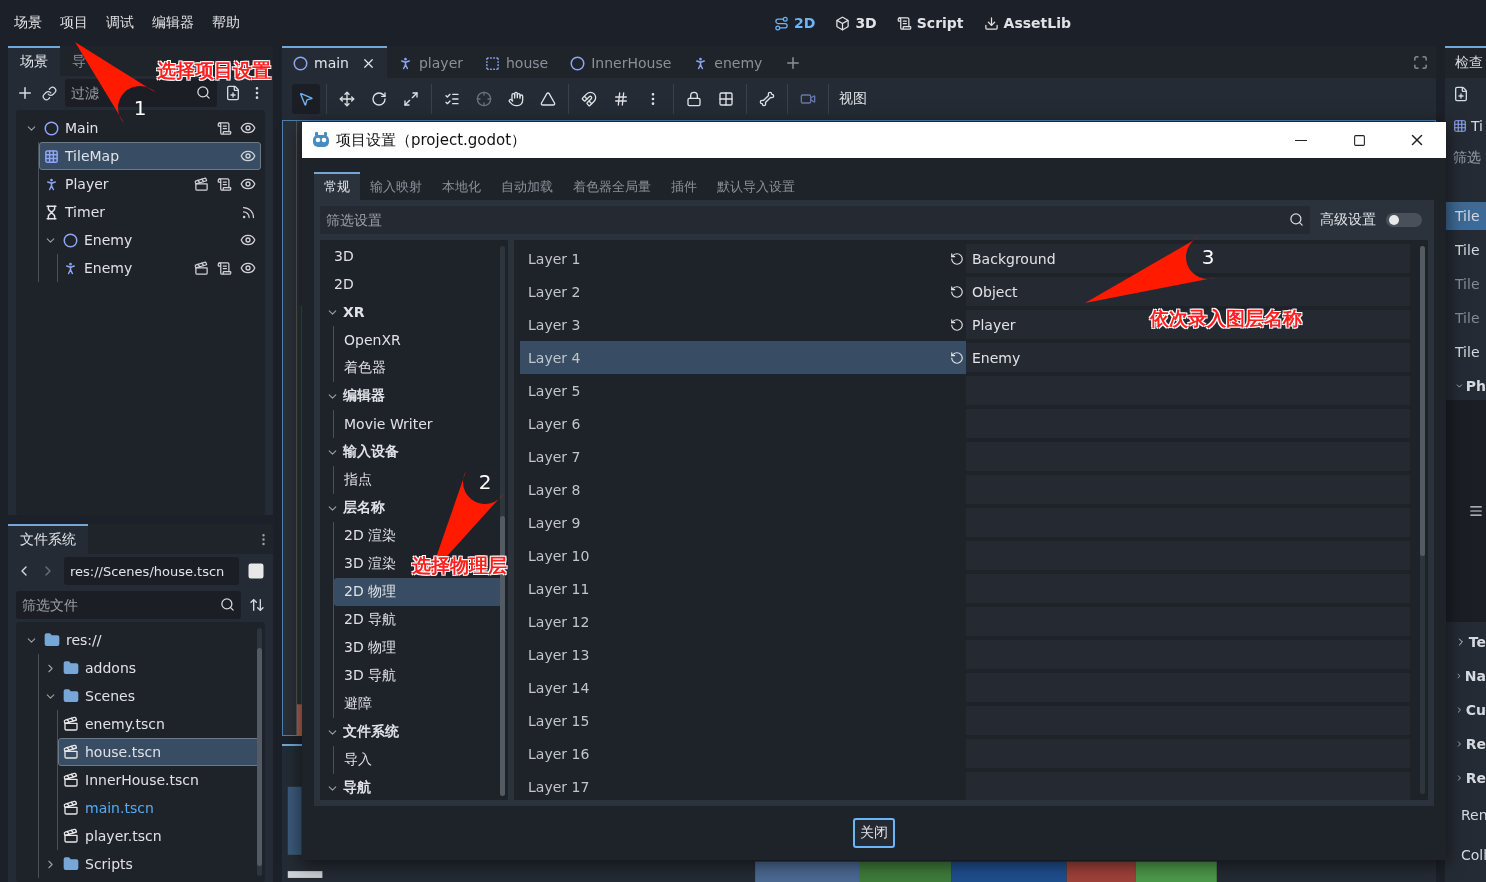  What do you see at coordinates (1465, 642) in the screenshot?
I see `inspector-property: Te` at bounding box center [1465, 642].